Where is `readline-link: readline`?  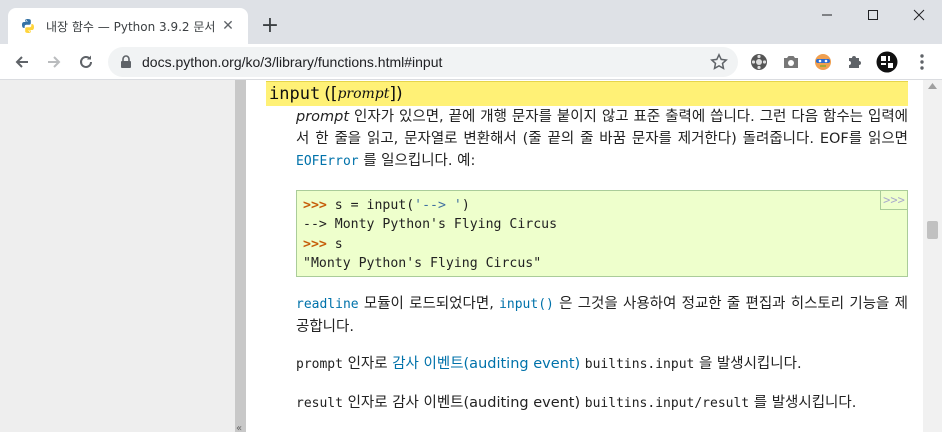
readline-link: readline is located at coordinates (327, 304).